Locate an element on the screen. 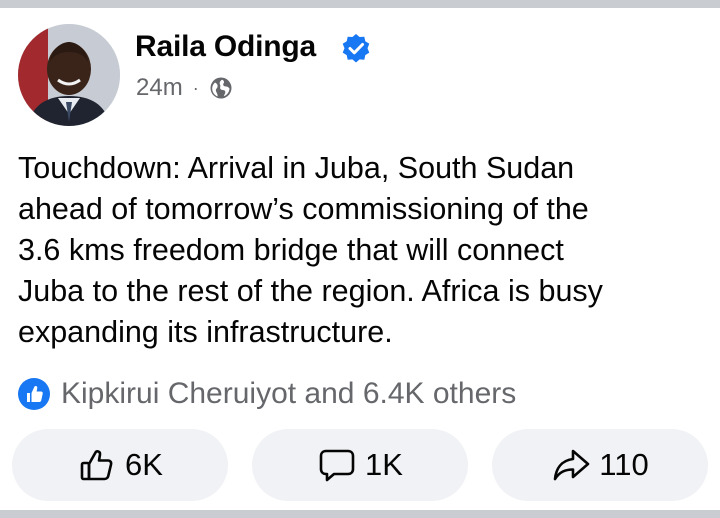 Image resolution: width=720 pixels, height=518 pixels. globe-icon is located at coordinates (221, 88).